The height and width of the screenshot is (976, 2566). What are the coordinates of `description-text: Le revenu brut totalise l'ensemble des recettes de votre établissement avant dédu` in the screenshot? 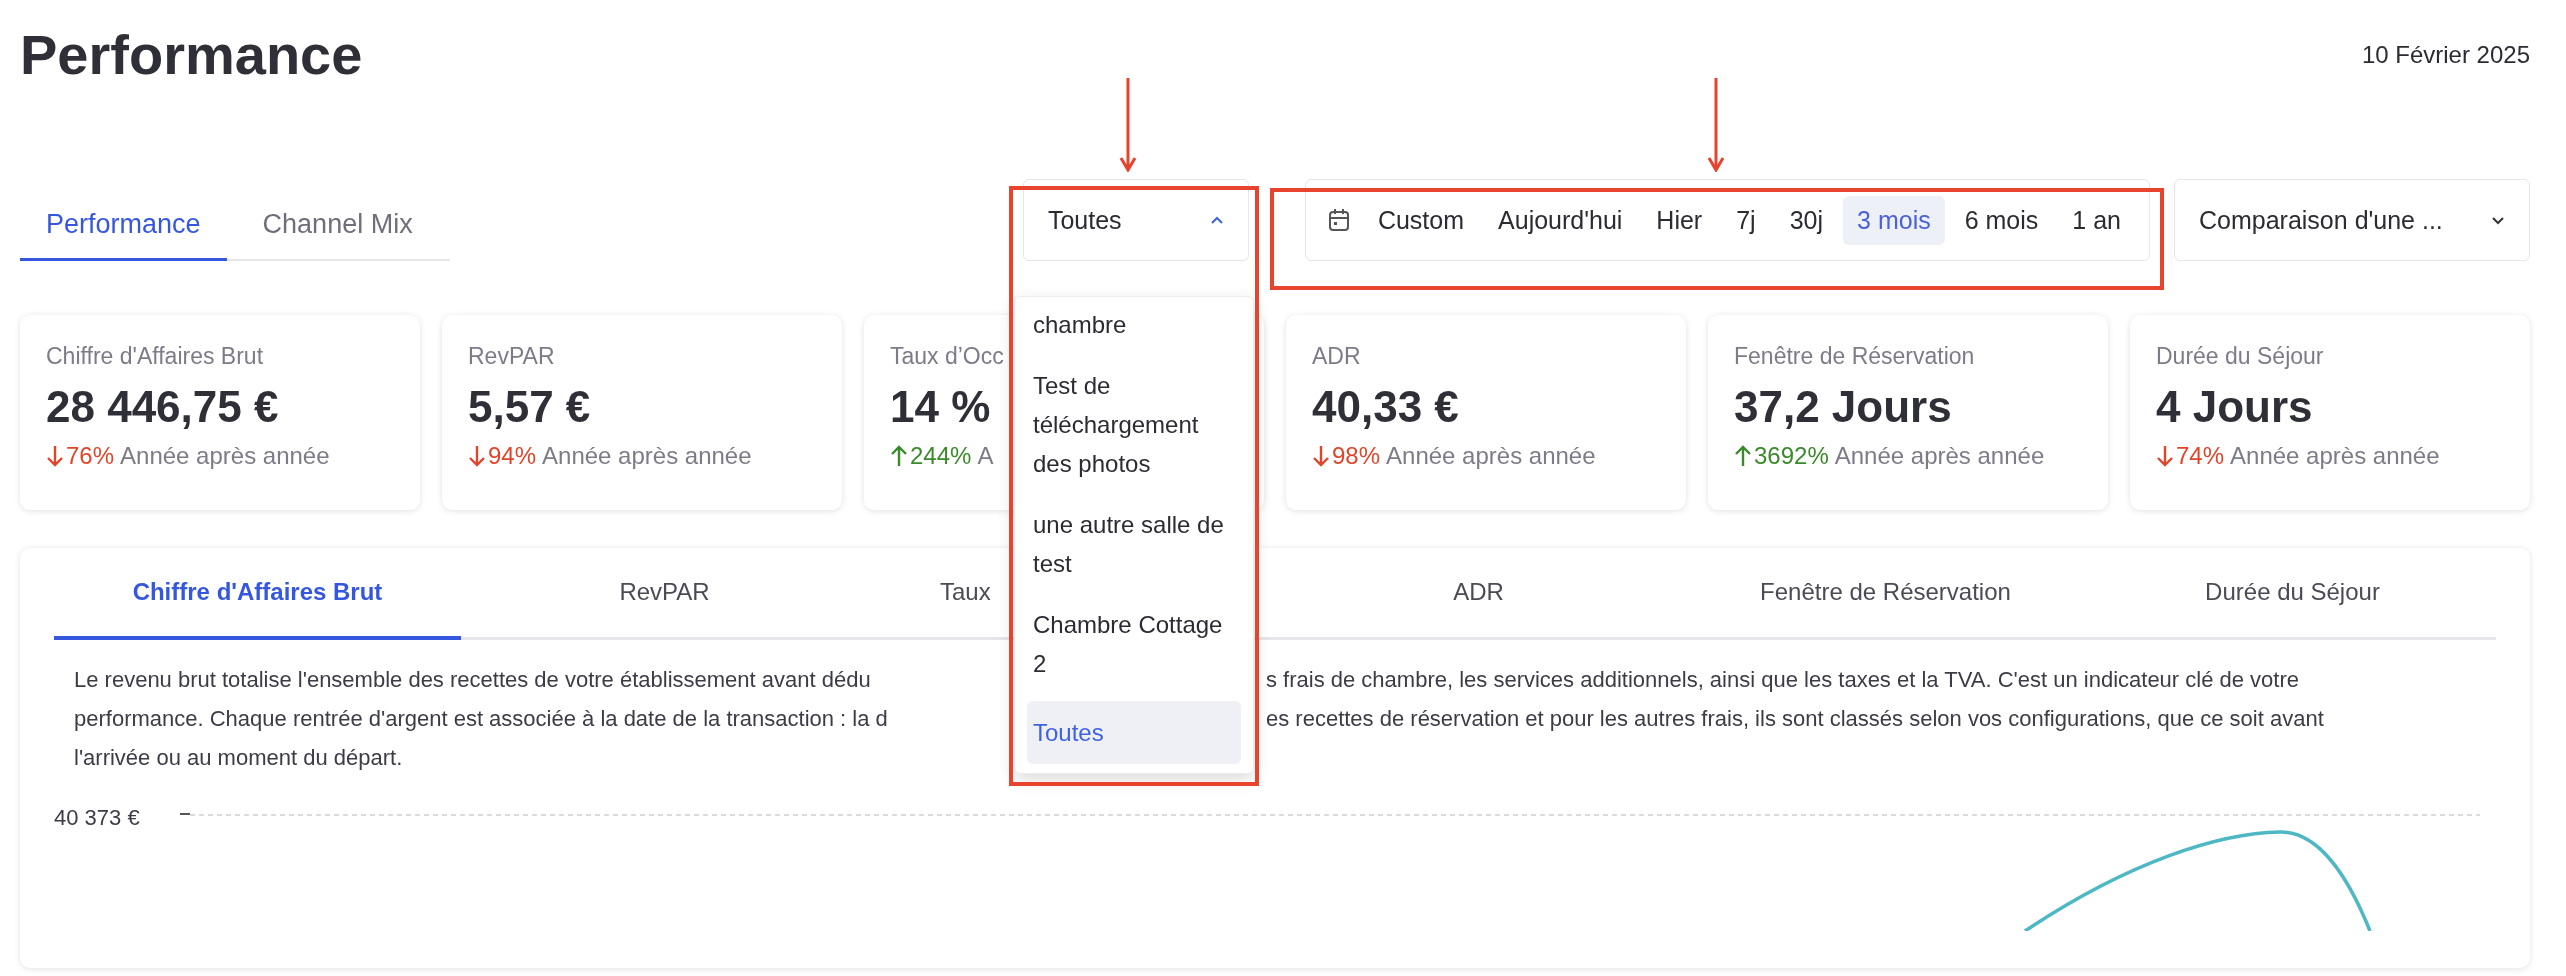 It's located at (473, 680).